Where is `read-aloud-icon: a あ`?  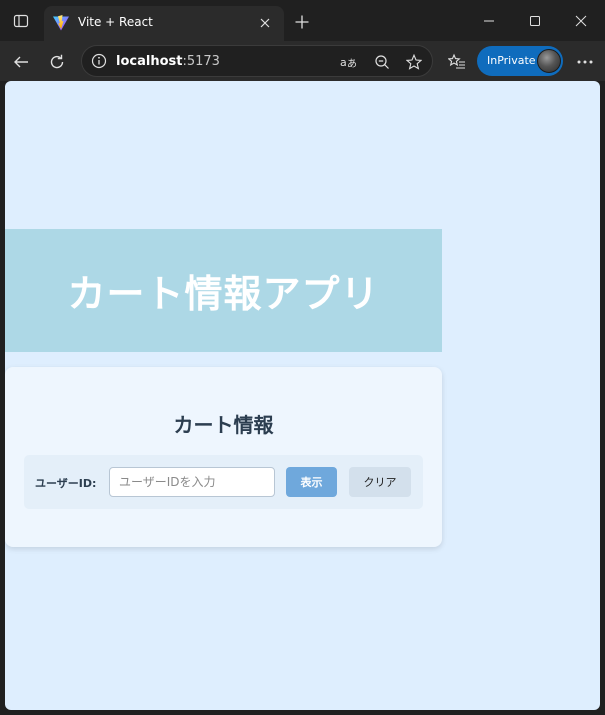 read-aloud-icon: a あ is located at coordinates (349, 62).